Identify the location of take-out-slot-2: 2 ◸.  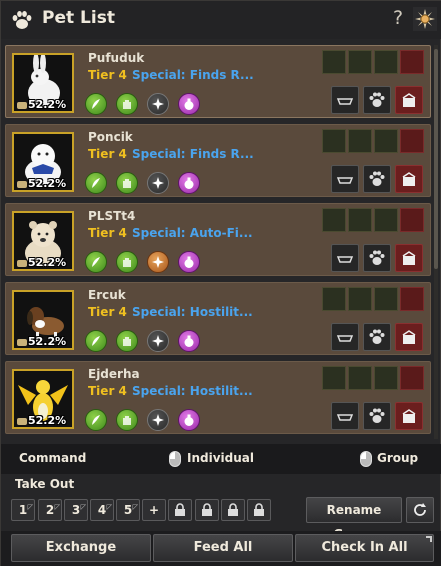
(50, 510).